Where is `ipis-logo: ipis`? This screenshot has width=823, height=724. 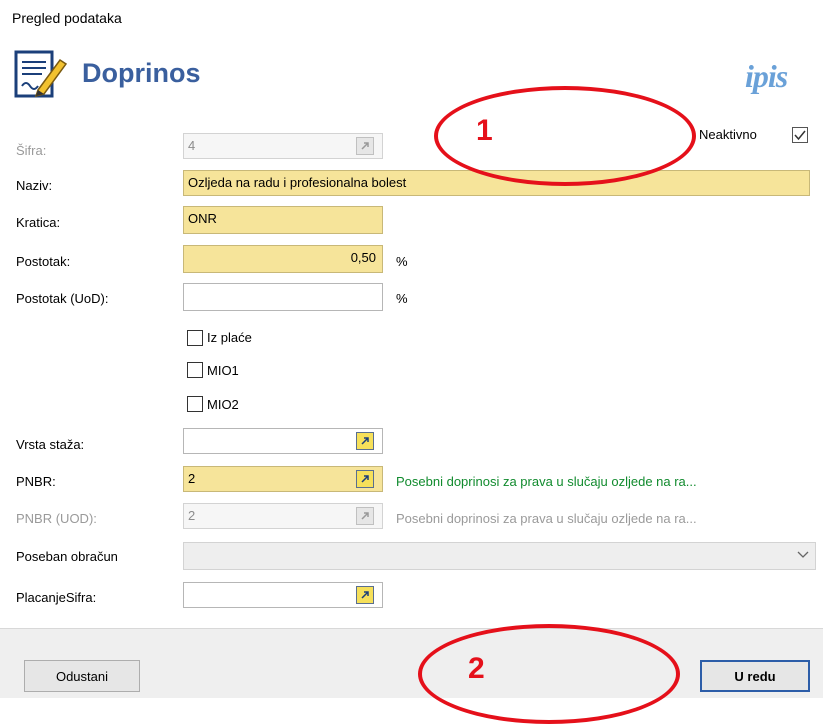 ipis-logo: ipis is located at coordinates (766, 76).